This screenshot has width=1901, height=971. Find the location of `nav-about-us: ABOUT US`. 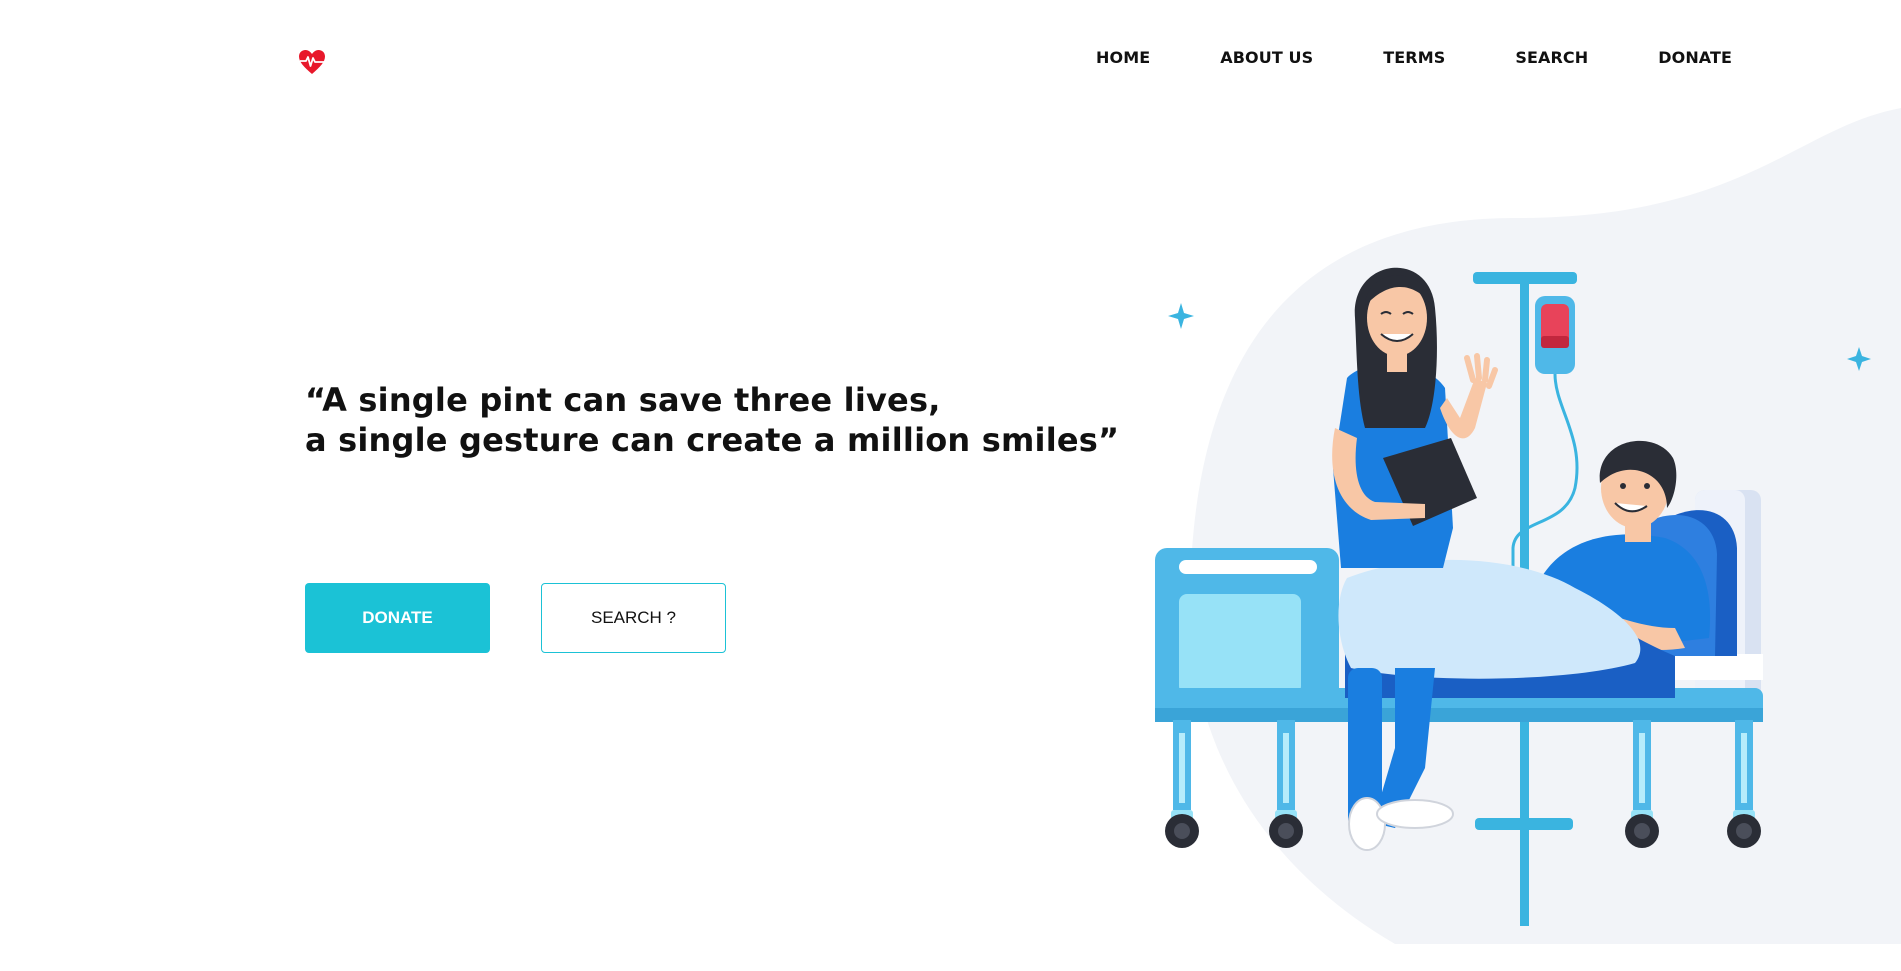

nav-about-us: ABOUT US is located at coordinates (1266, 57).